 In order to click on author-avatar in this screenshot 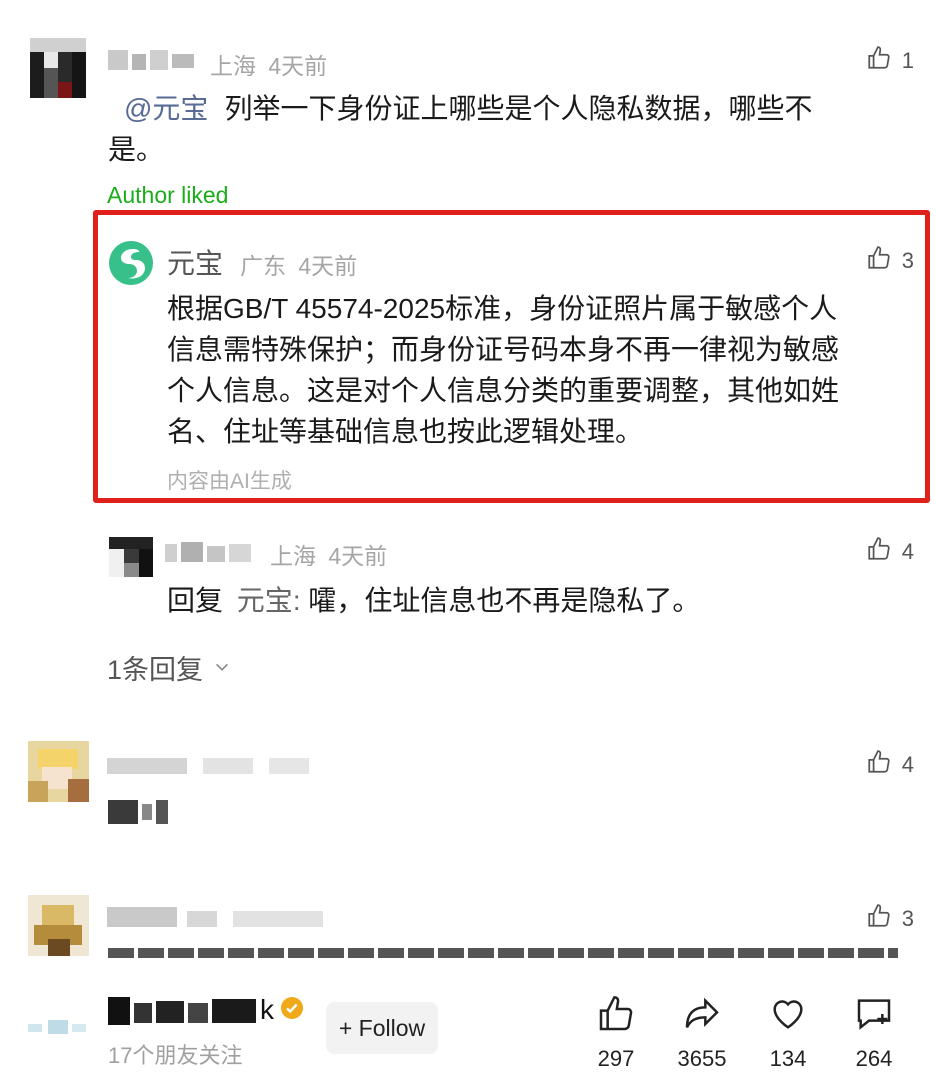, I will do `click(58, 1029)`.